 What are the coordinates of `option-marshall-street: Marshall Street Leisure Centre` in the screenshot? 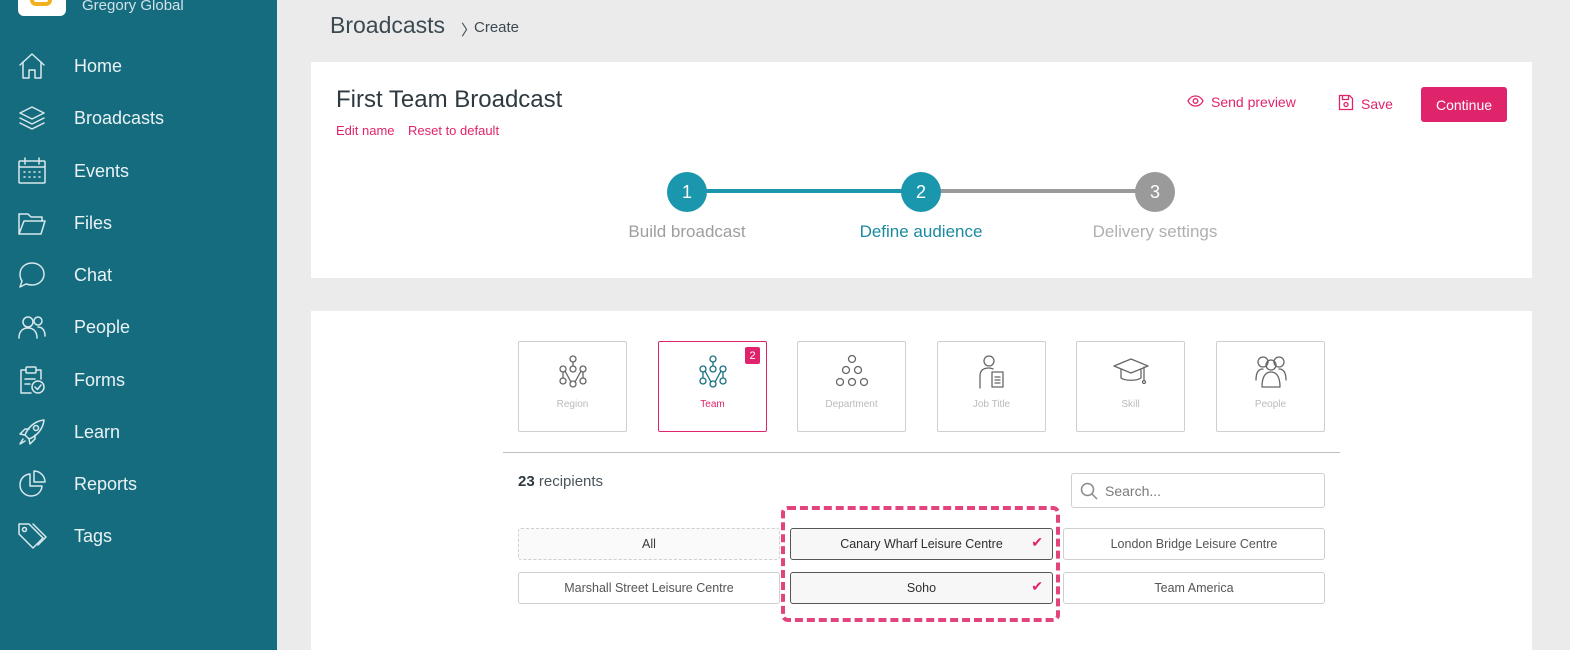 It's located at (649, 588).